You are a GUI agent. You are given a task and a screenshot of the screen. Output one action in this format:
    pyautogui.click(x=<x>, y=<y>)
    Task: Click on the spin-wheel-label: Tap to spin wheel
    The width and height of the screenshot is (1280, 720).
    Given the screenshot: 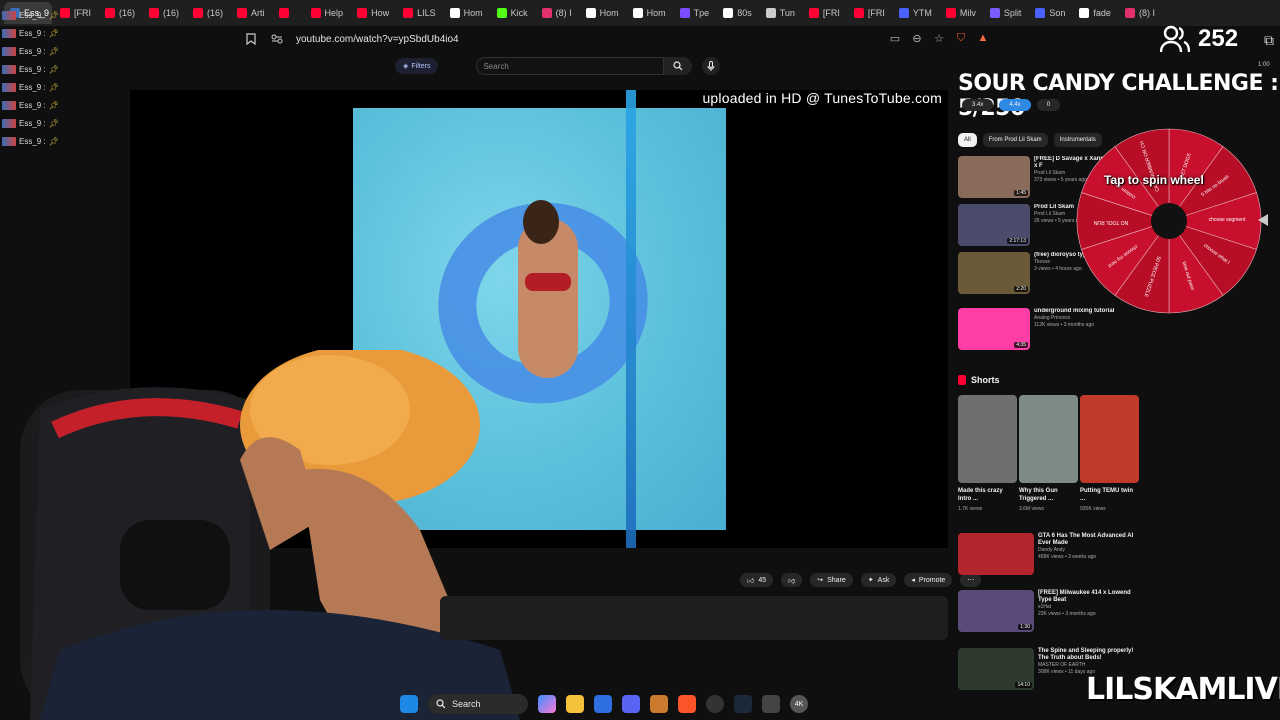 What is the action you would take?
    pyautogui.click(x=1154, y=180)
    